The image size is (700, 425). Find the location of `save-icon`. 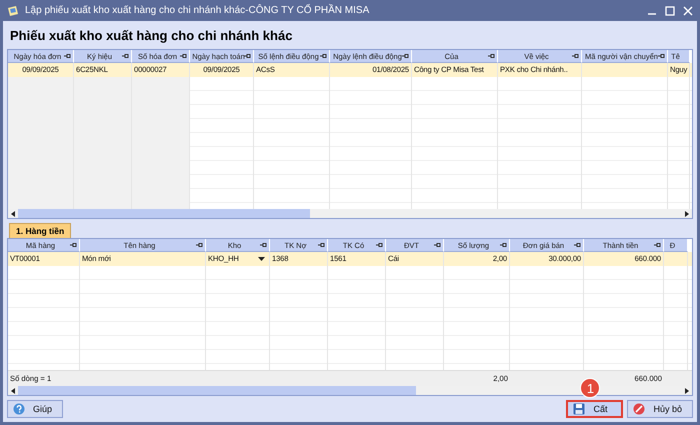

save-icon is located at coordinates (579, 409).